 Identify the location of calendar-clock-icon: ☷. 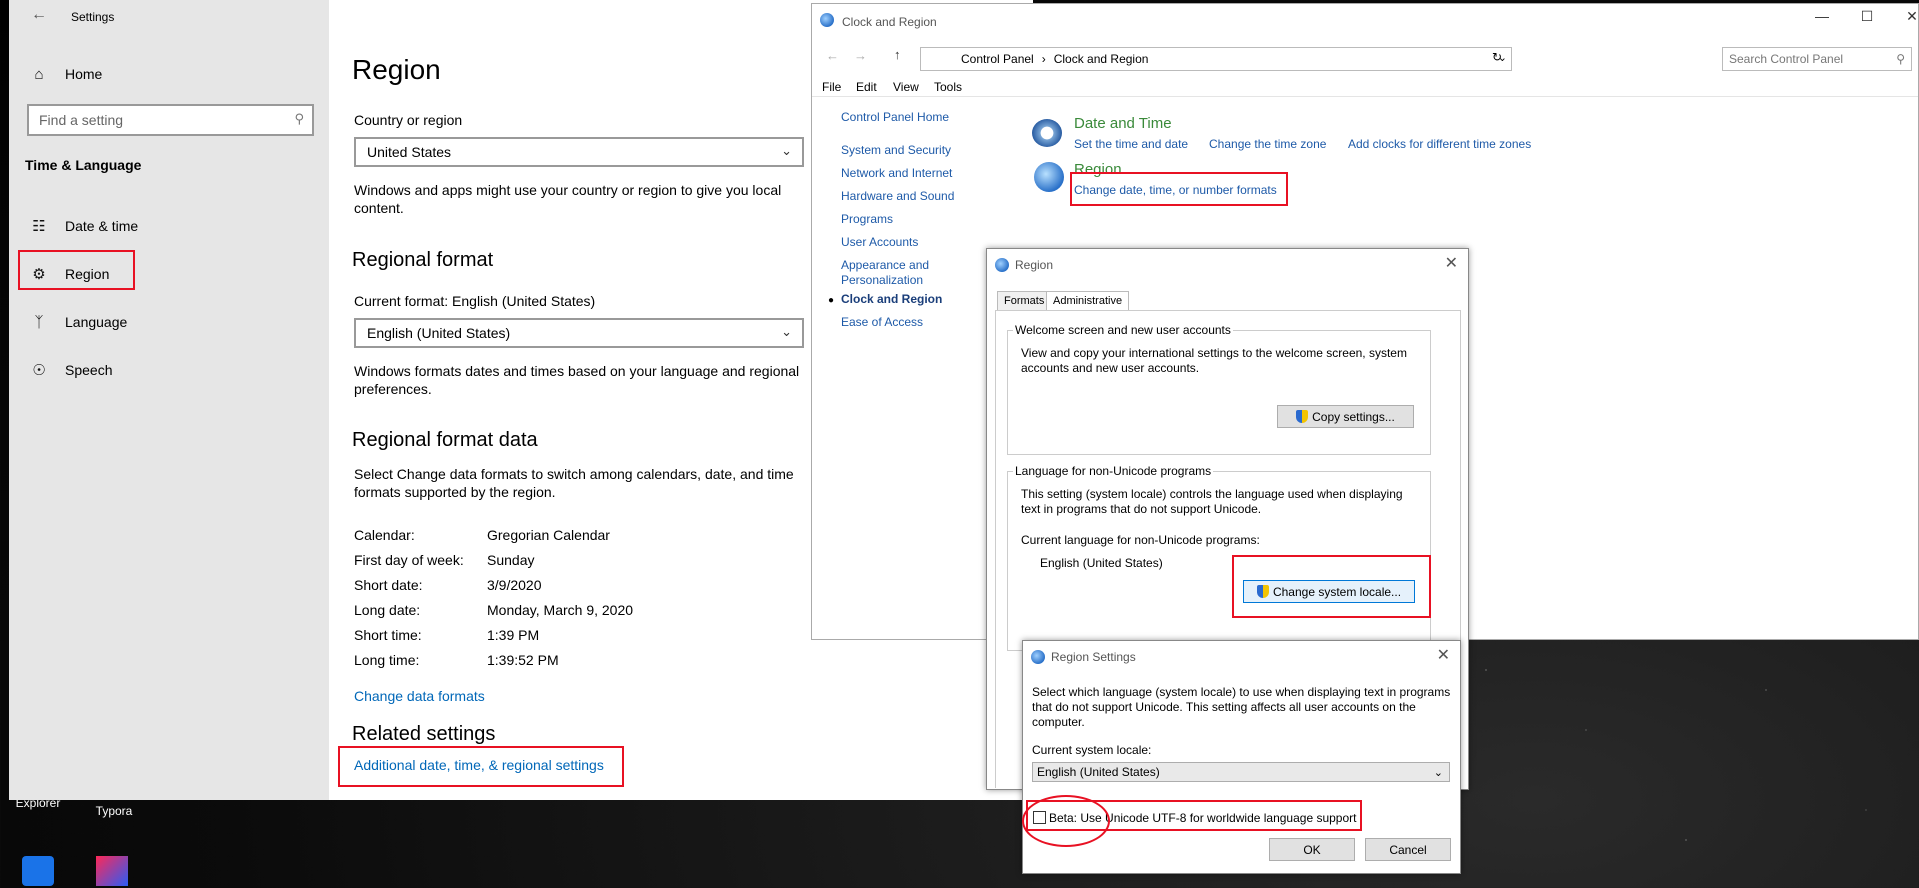
(39, 226).